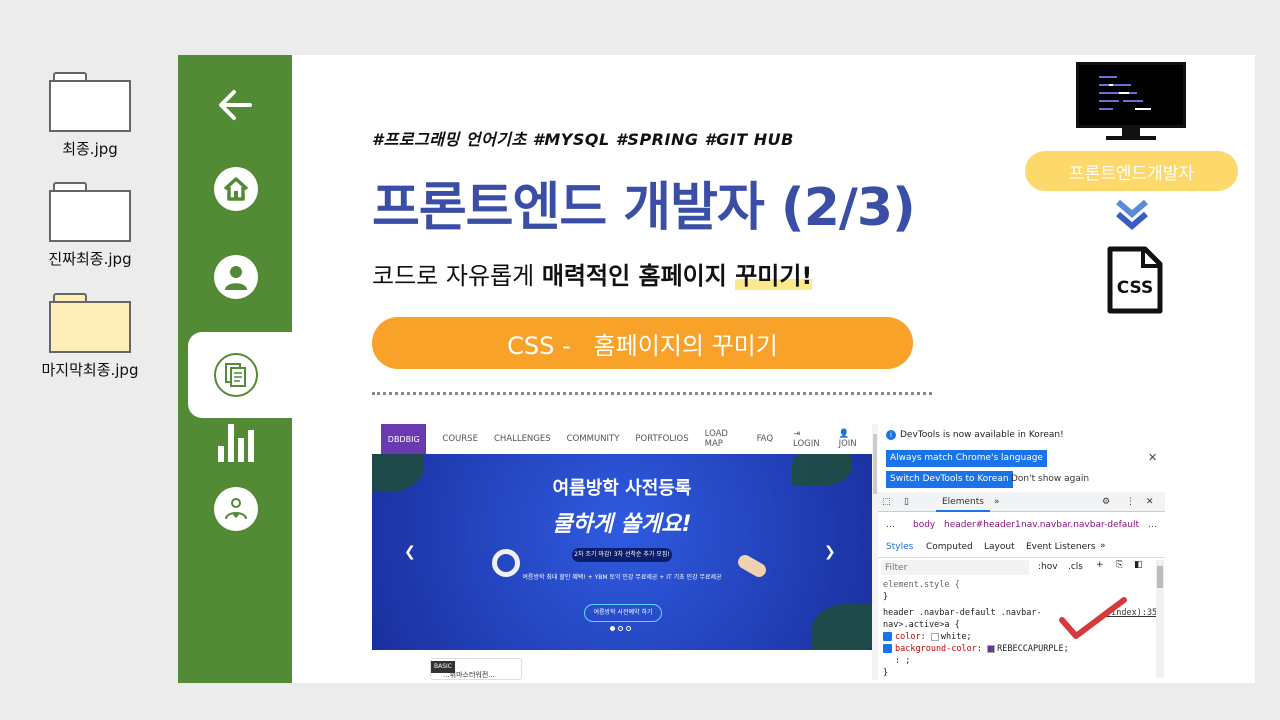 This screenshot has width=1280, height=720. I want to click on declaration-background: background-color: REBECCAPURPLE;, so click(976, 649).